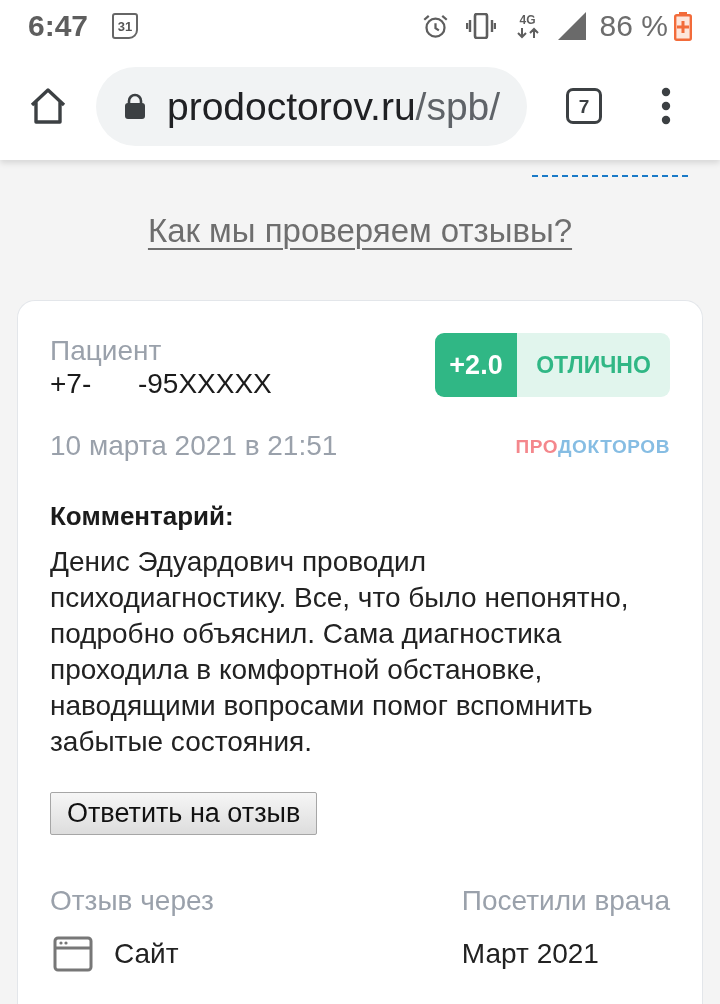  I want to click on url-text: prodoctorov.ru/spb/, so click(334, 106).